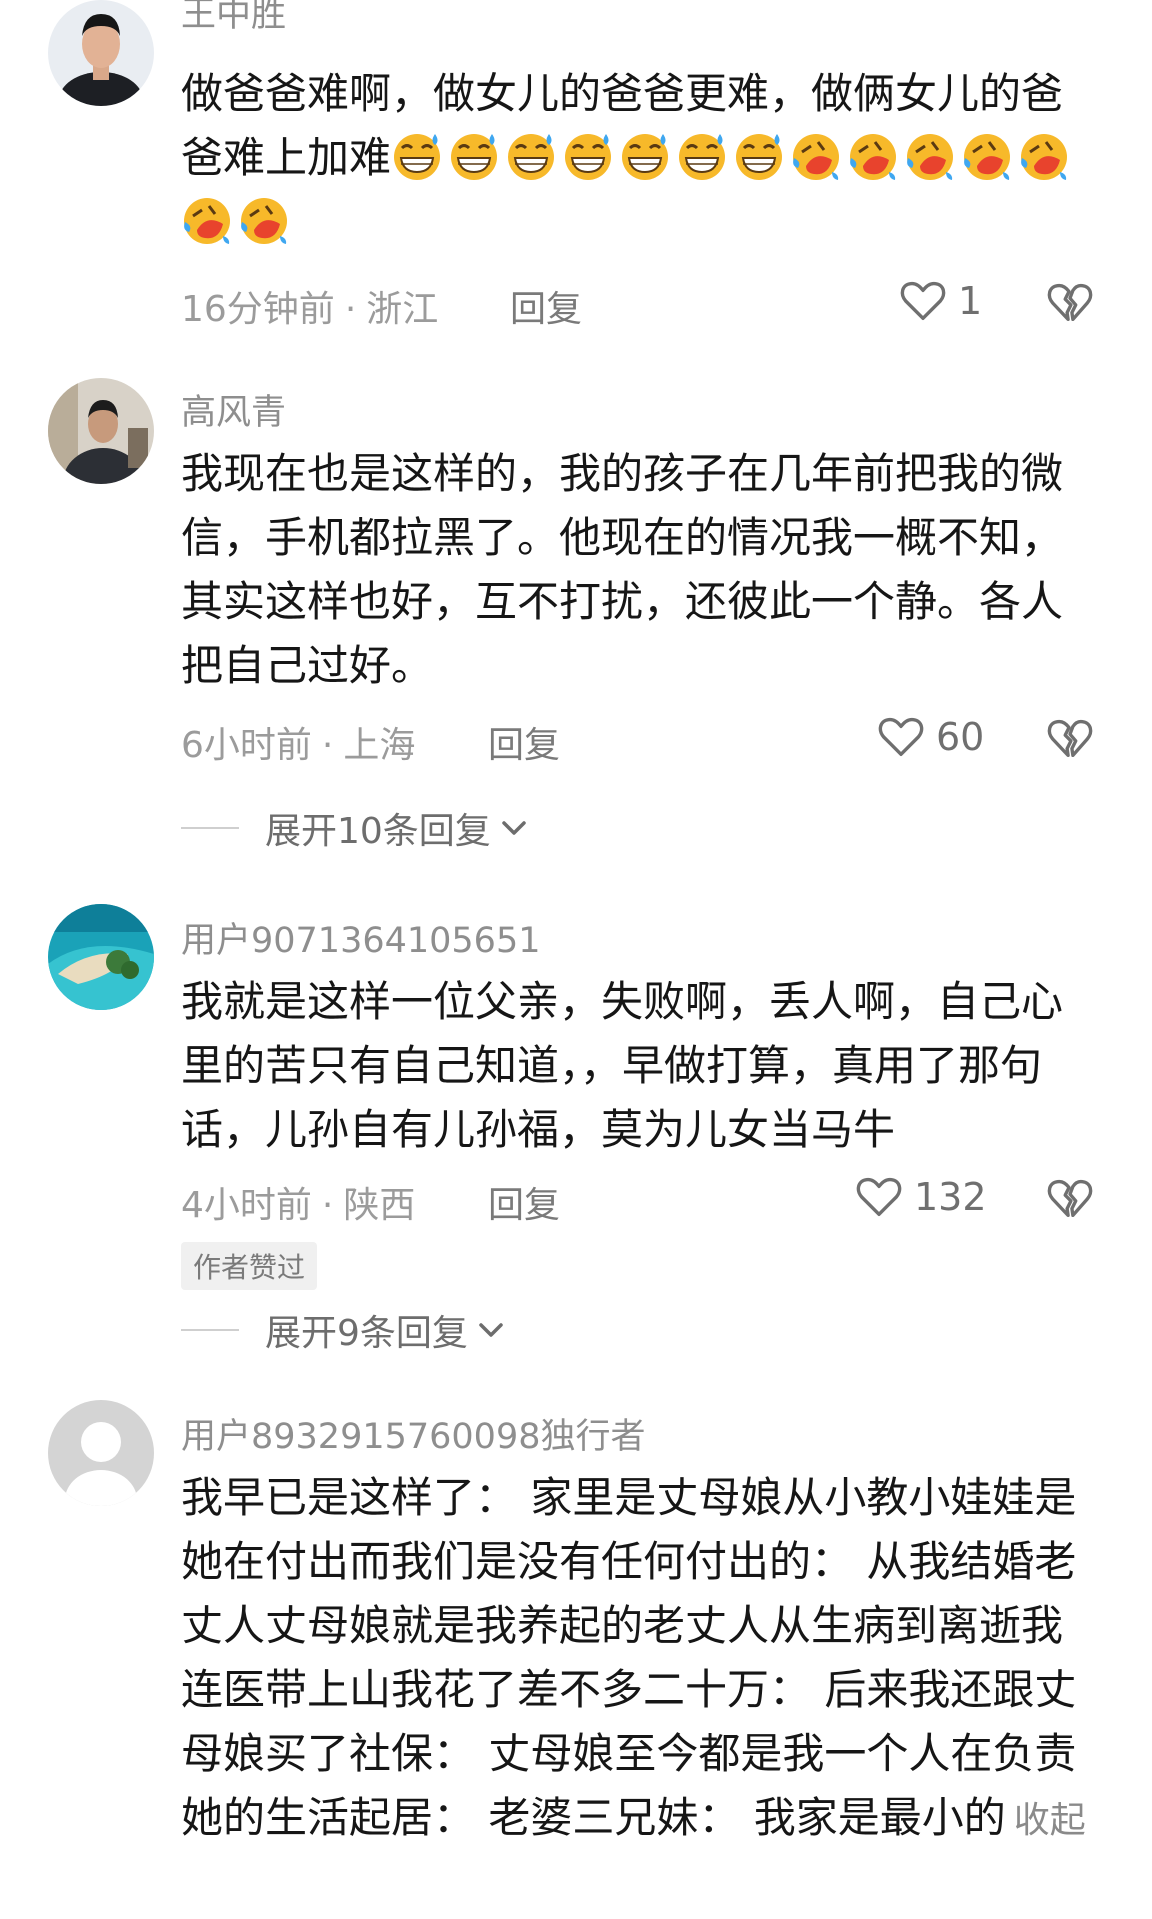 The width and height of the screenshot is (1152, 1919). What do you see at coordinates (246, 745) in the screenshot?
I see `comment-time: 6小时前` at bounding box center [246, 745].